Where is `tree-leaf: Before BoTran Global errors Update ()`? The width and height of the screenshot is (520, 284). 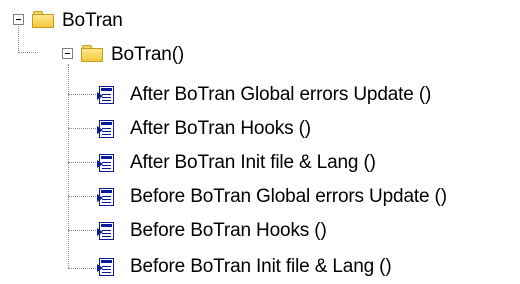 tree-leaf: Before BoTran Global errors Update () is located at coordinates (260, 197).